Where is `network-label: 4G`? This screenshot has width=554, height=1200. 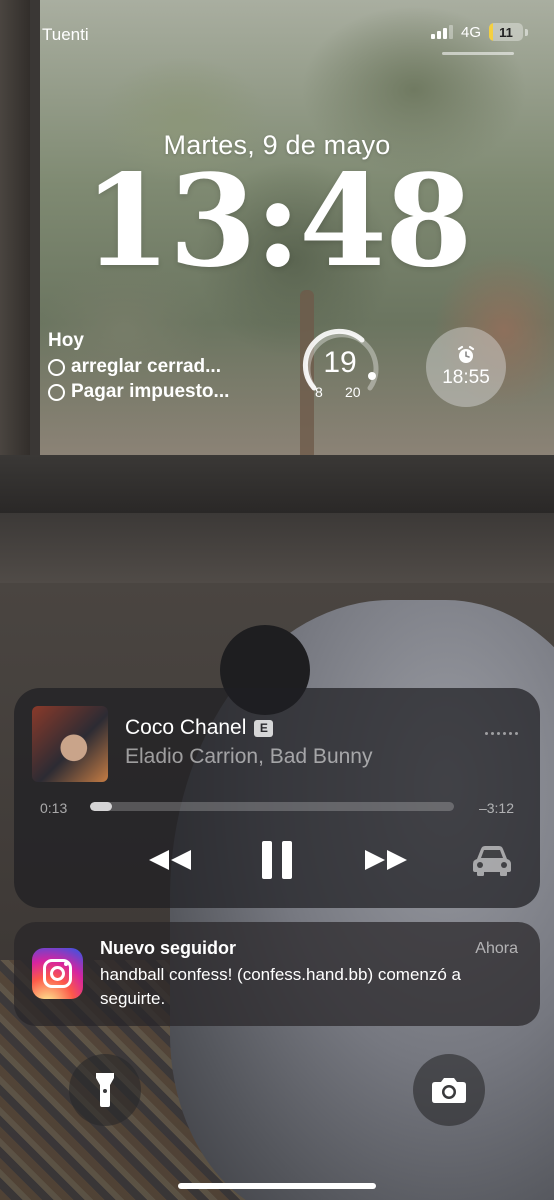 network-label: 4G is located at coordinates (470, 32).